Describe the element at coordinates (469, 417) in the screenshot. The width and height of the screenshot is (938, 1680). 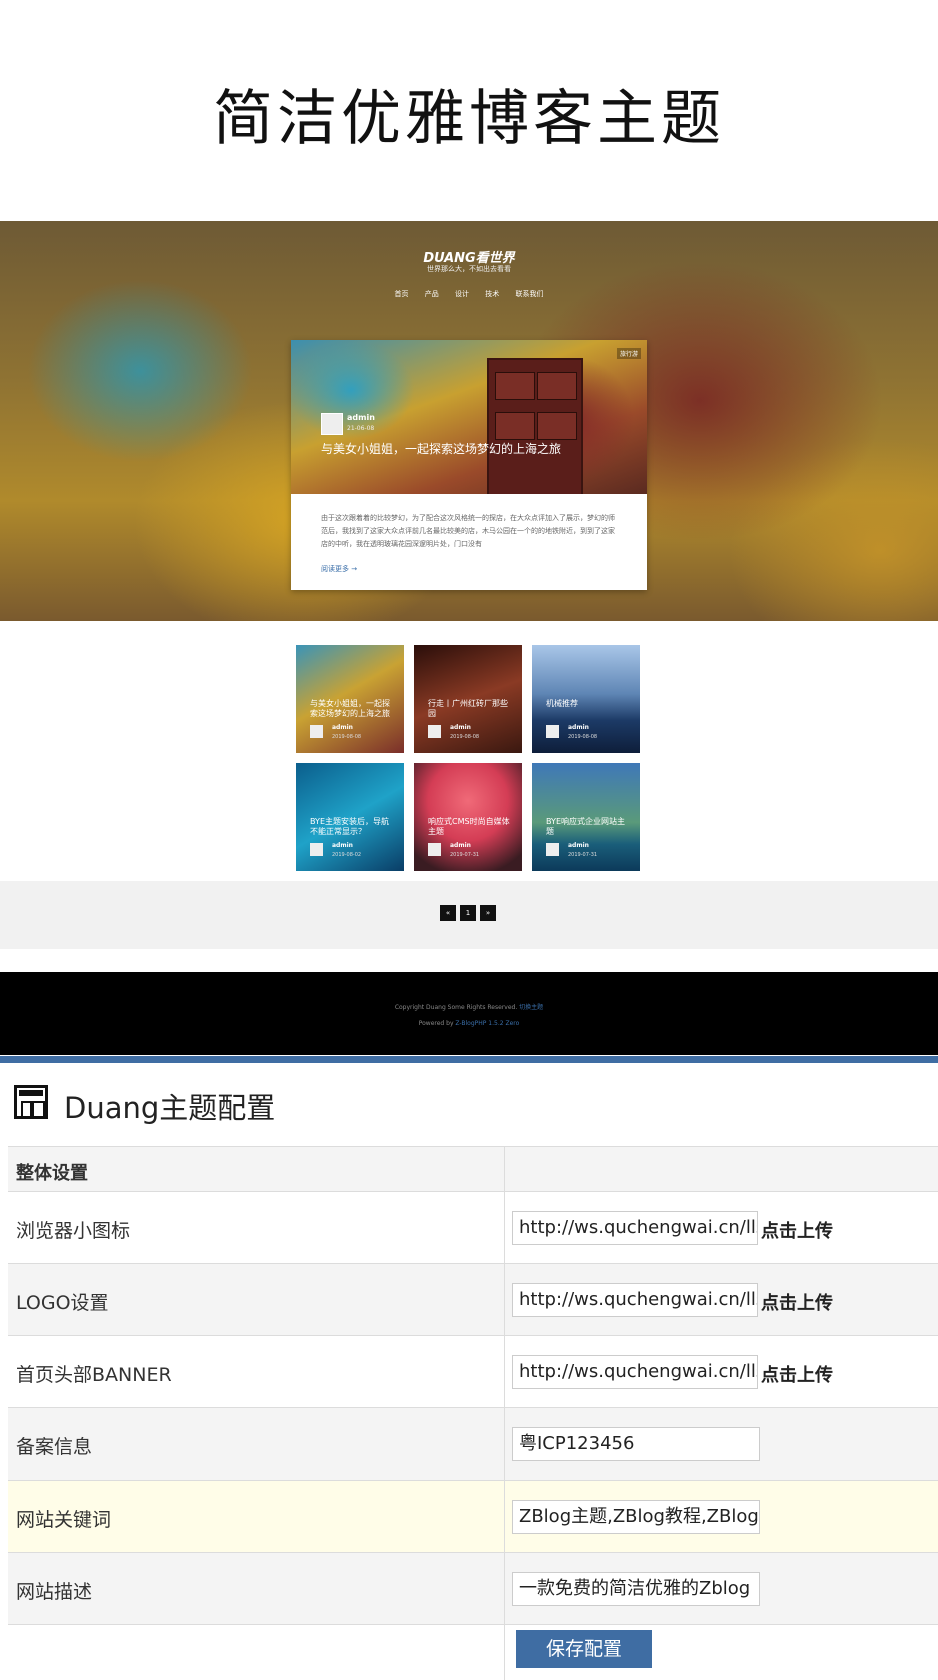
I see `featured-post-image: 旅行游 admin 21-06-08 与美女小姐姐，一起探索这场梦幻的上海之旅` at that location.